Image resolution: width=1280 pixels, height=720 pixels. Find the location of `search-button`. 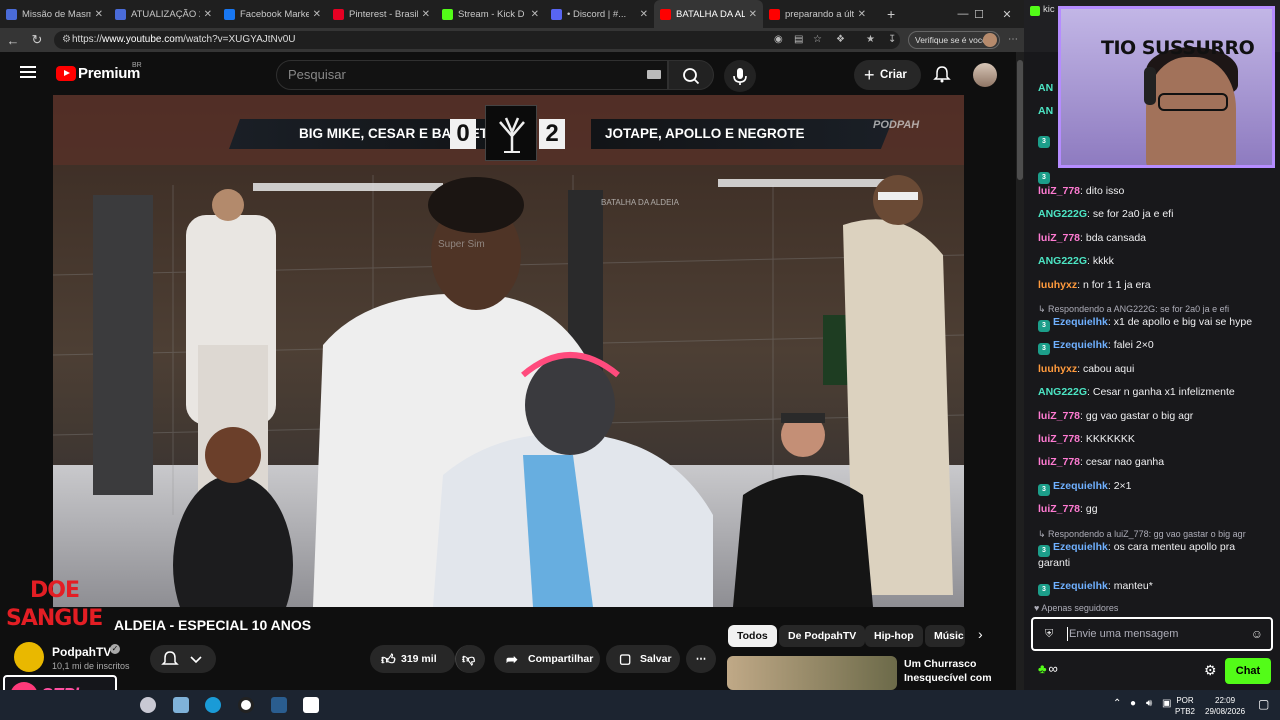

search-button is located at coordinates (691, 75).